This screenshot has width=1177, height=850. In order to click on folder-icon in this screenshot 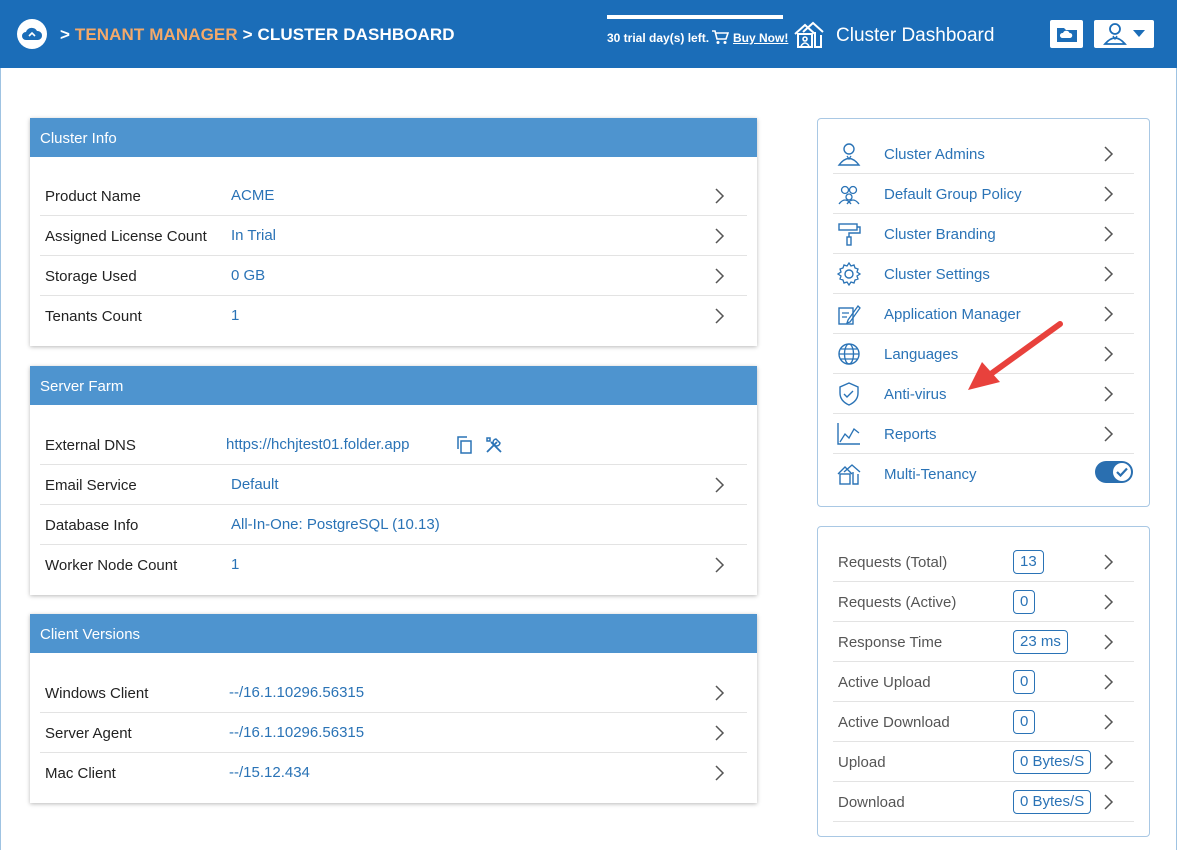, I will do `click(1066, 35)`.